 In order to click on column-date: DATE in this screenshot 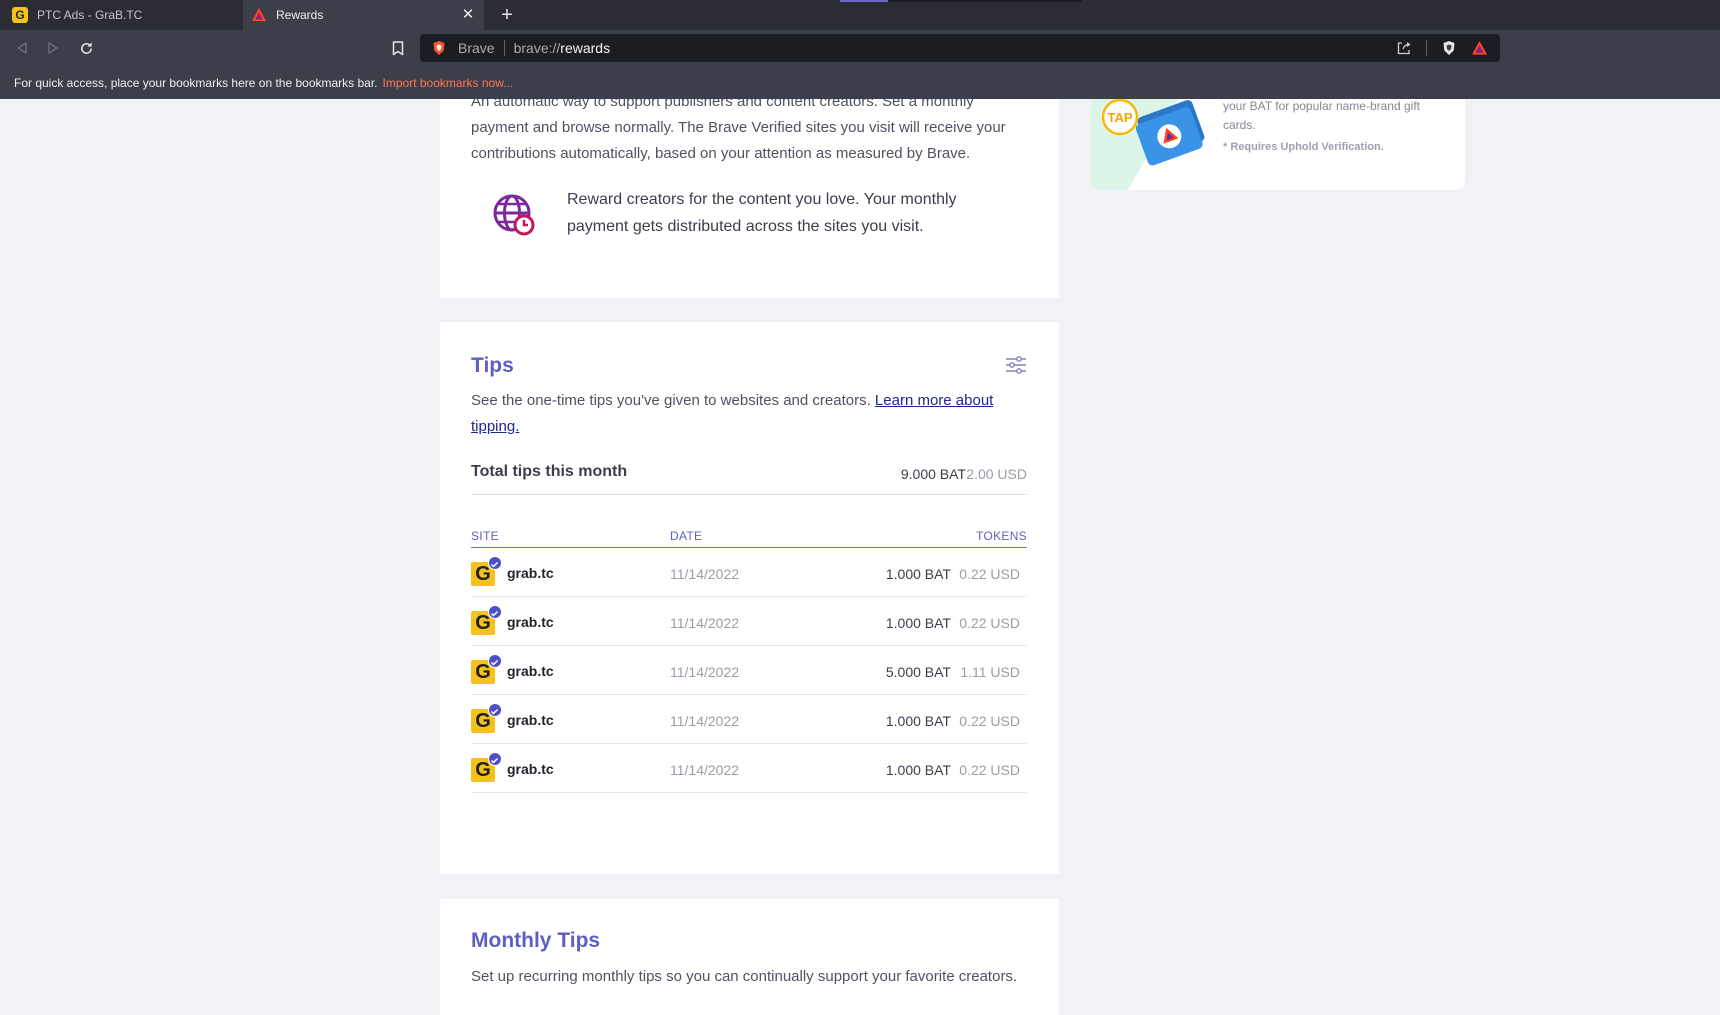, I will do `click(686, 536)`.